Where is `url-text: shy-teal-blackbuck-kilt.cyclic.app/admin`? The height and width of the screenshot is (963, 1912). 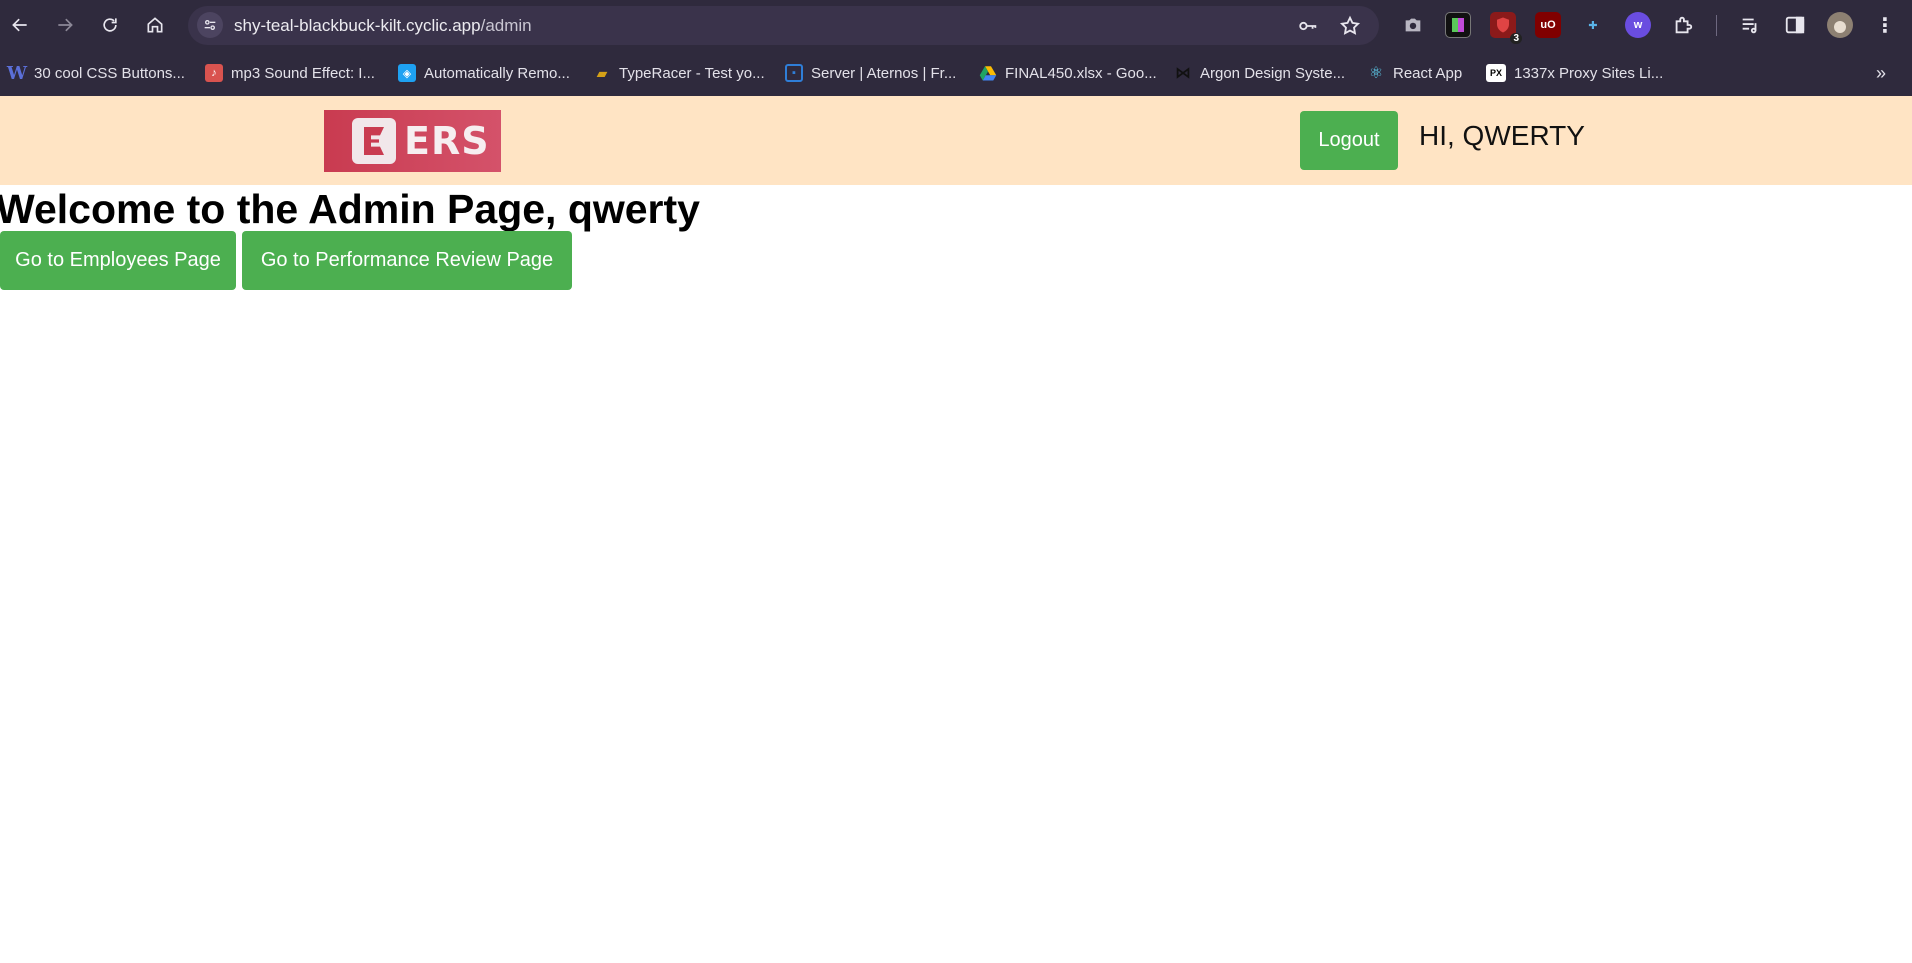
url-text: shy-teal-blackbuck-kilt.cyclic.app/admin is located at coordinates (383, 26).